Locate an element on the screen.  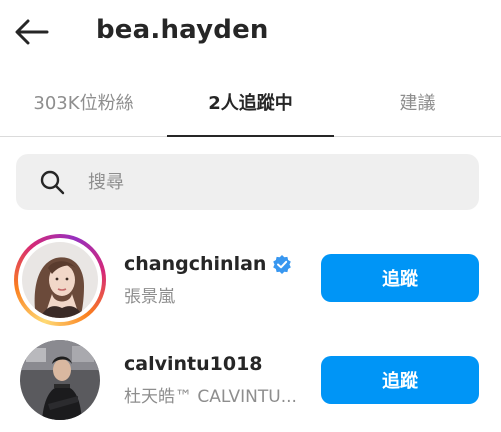
search-bar is located at coordinates (247, 182).